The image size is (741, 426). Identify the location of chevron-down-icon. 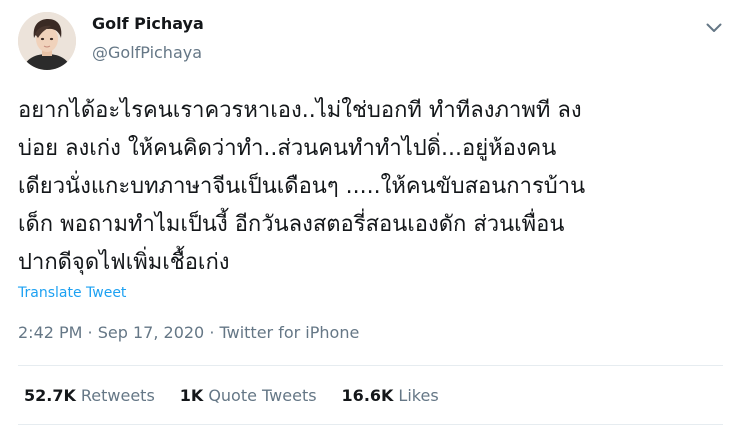
(714, 28).